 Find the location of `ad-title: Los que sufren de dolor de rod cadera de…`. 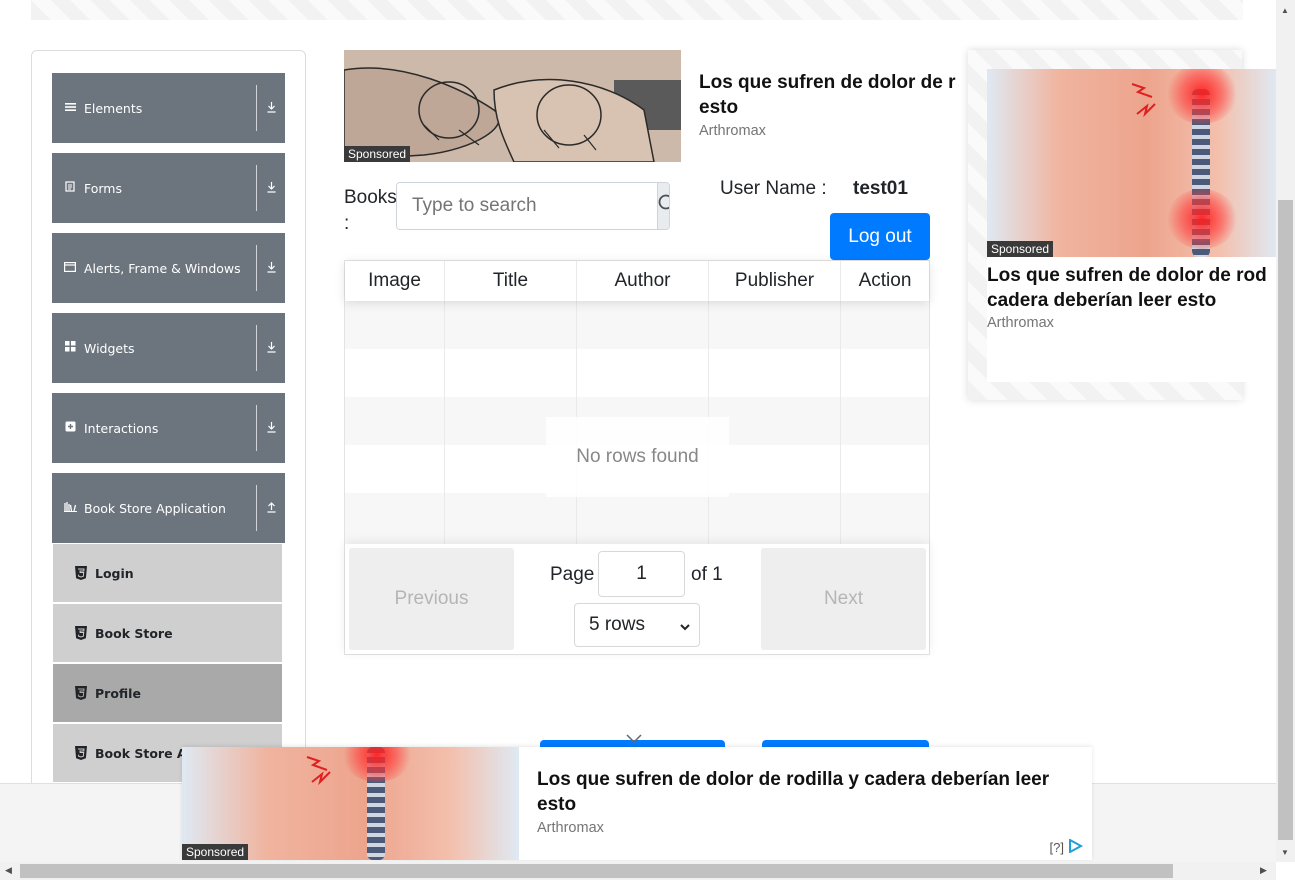

ad-title: Los que sufren de dolor de rod cadera de… is located at coordinates (1132, 288).